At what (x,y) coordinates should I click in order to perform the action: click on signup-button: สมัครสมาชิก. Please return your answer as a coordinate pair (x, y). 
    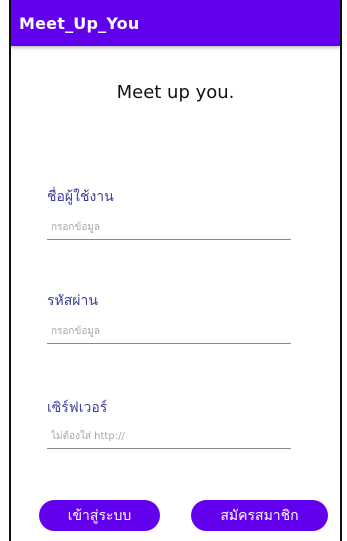
    Looking at the image, I should click on (259, 515).